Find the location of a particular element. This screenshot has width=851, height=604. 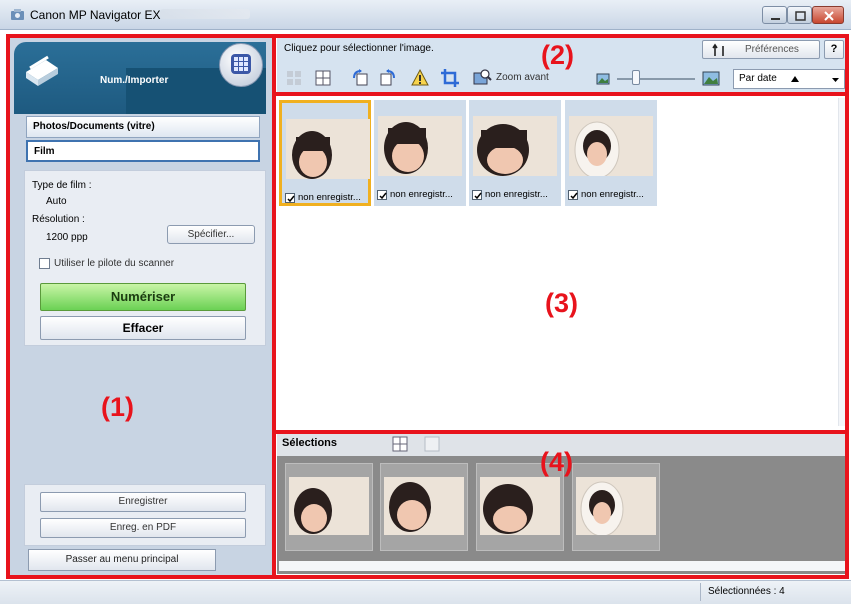

minimize-icon is located at coordinates (775, 19).